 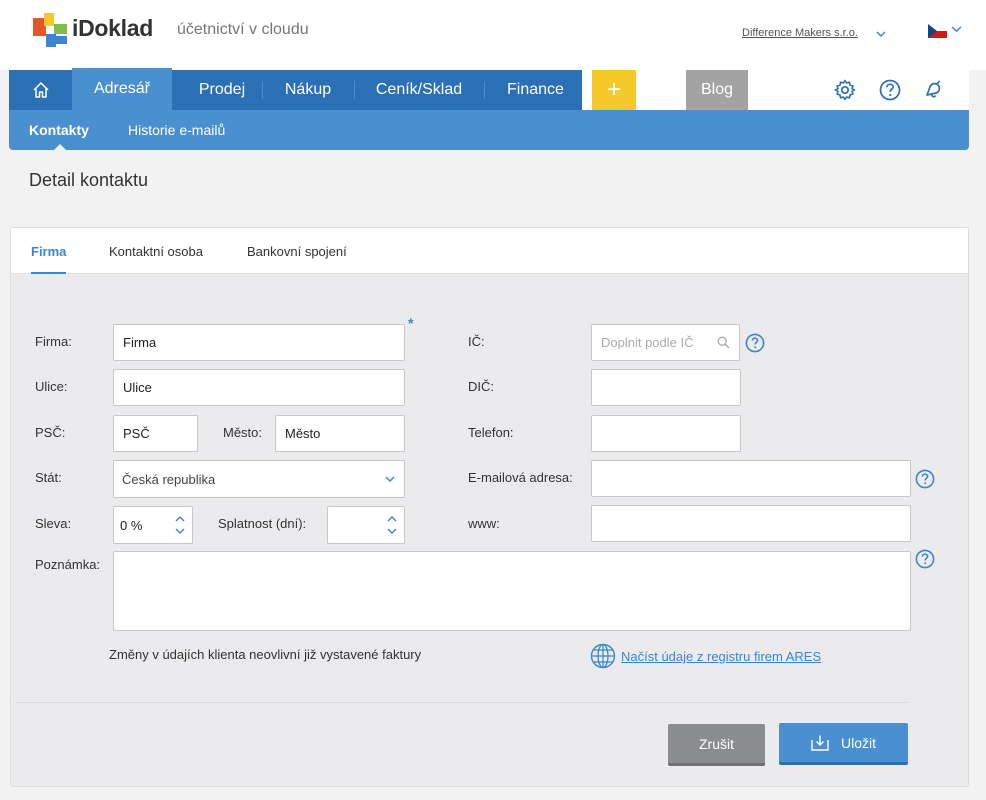 I want to click on tab-underline, so click(x=48, y=273).